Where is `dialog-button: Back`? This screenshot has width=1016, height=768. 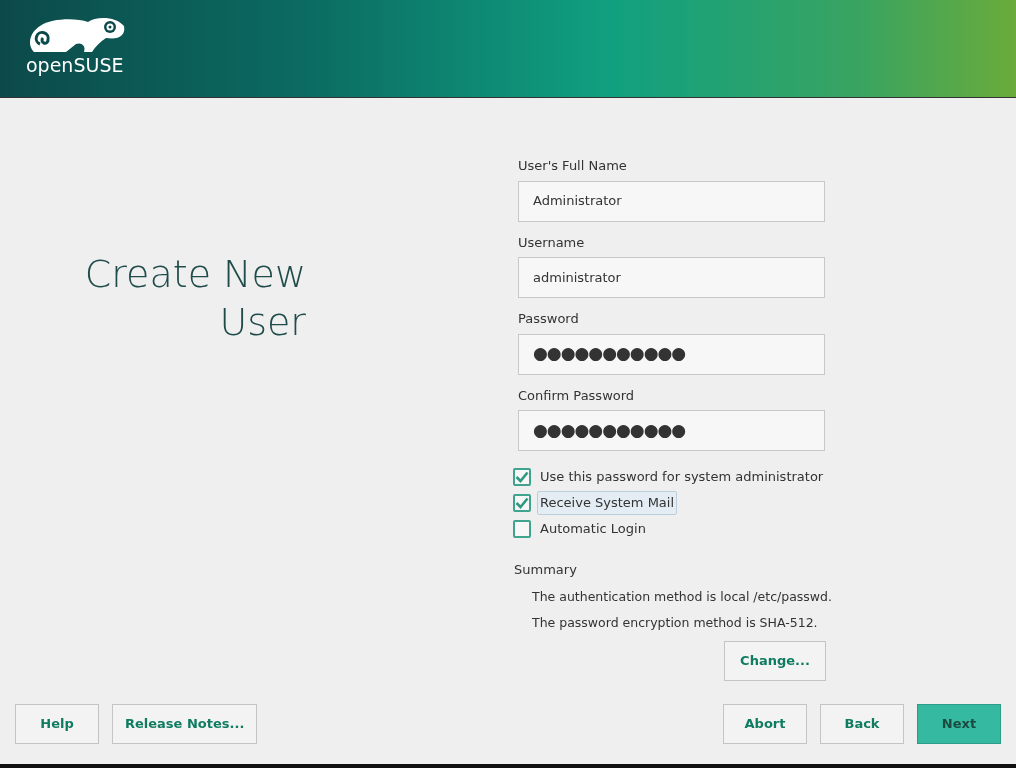
dialog-button: Back is located at coordinates (862, 724).